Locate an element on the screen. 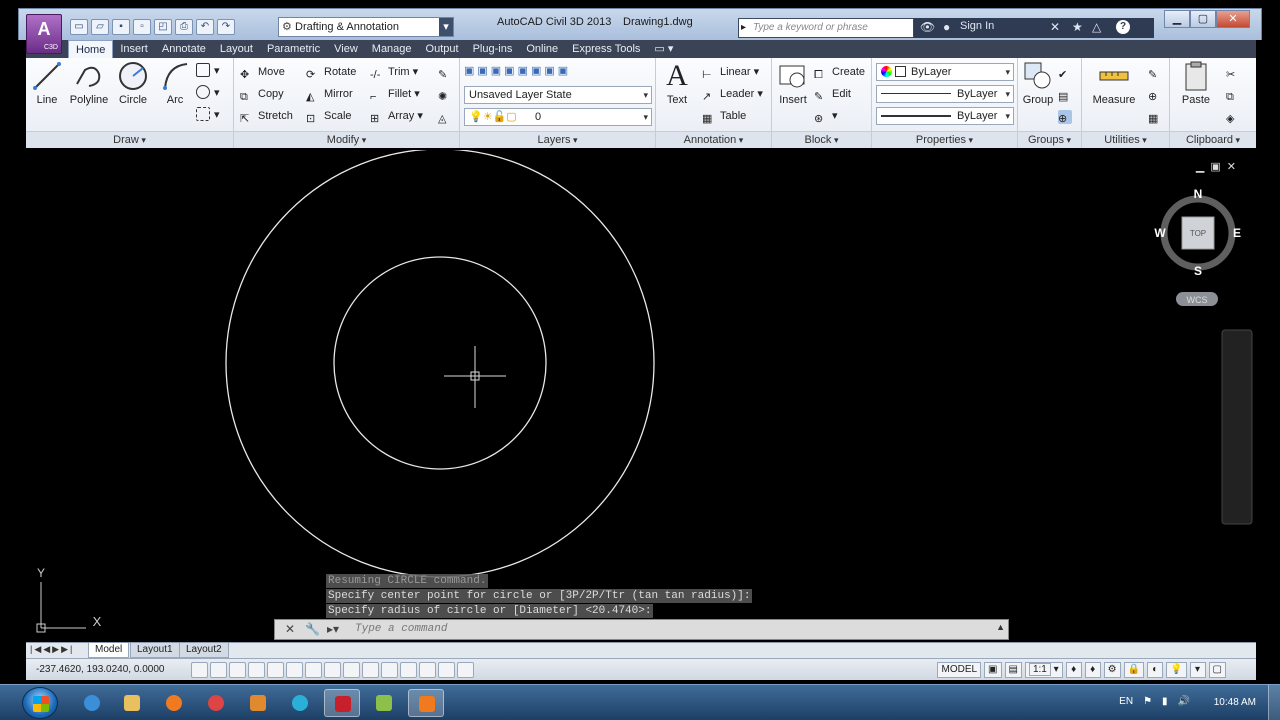 The width and height of the screenshot is (1280, 720). layout-nav-arrows: |◀◀▶▶| is located at coordinates (52, 649).